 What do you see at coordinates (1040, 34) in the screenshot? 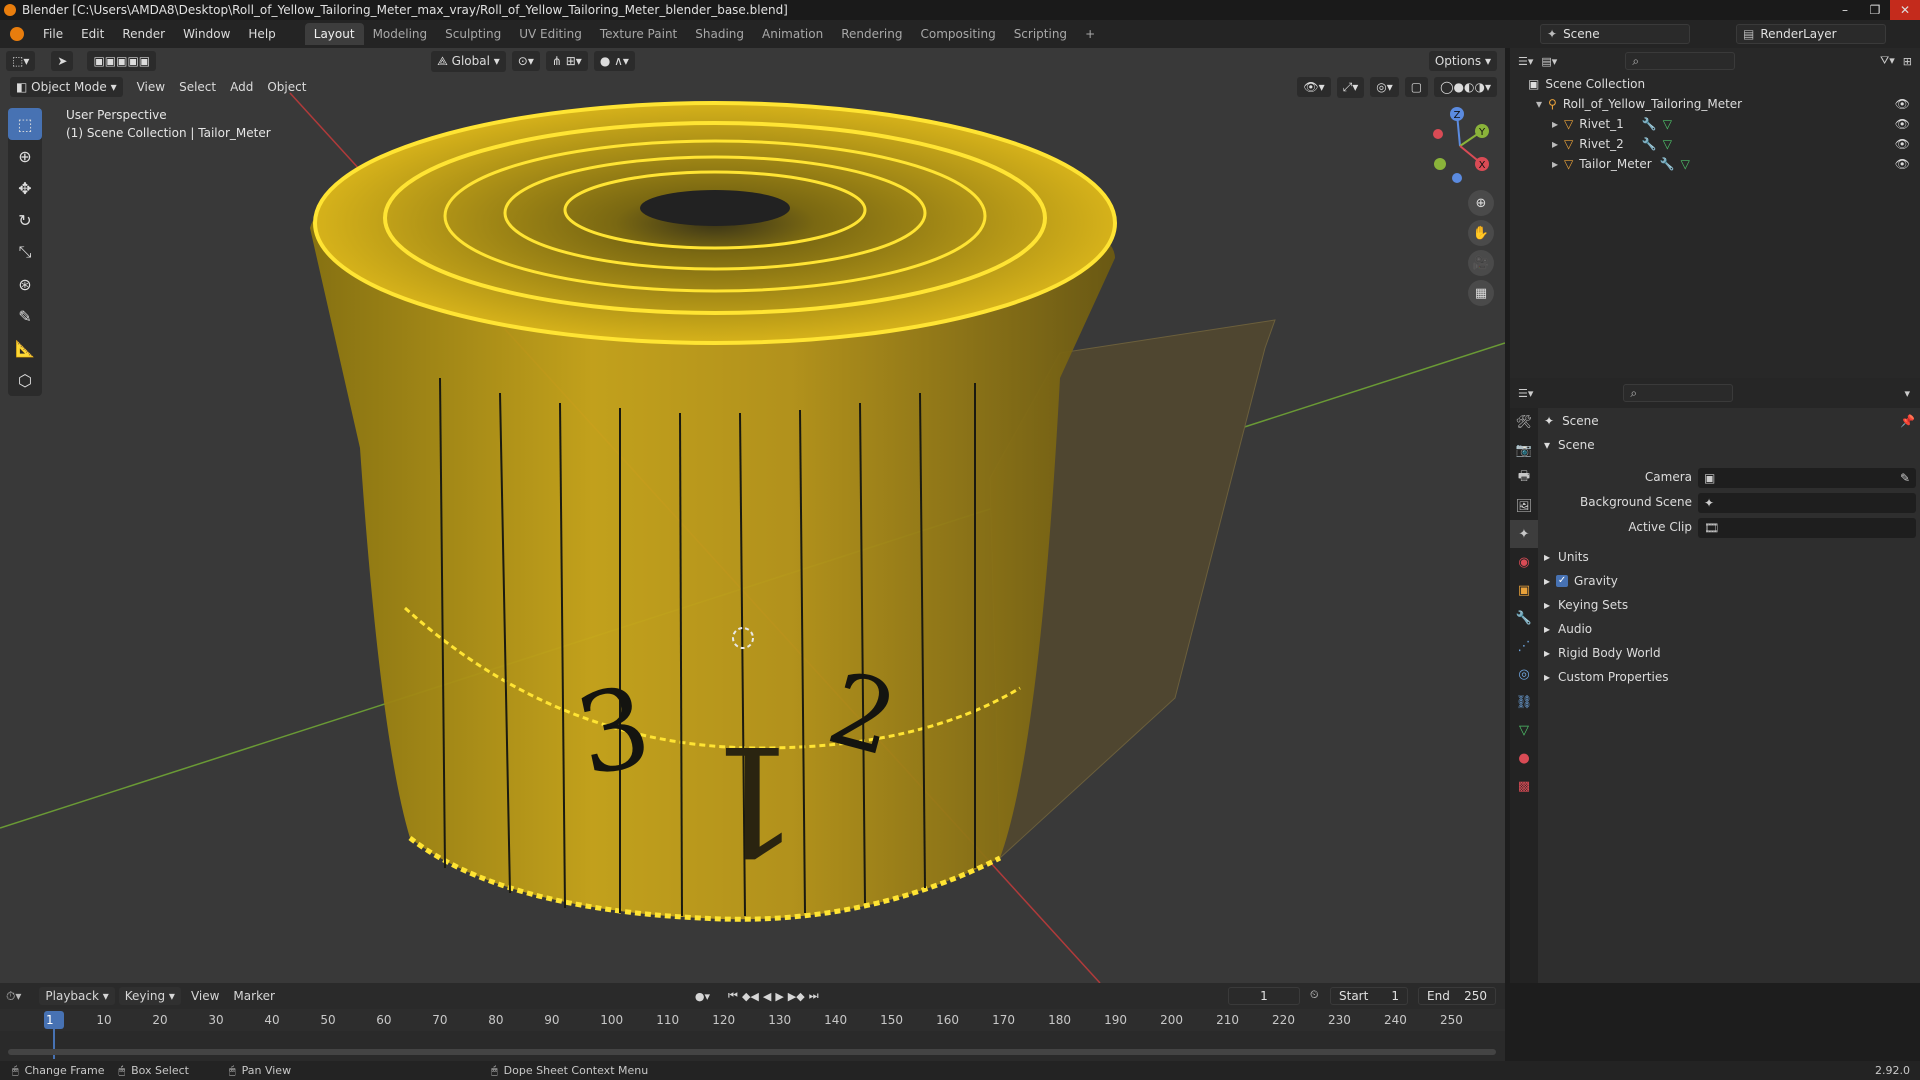
I see `tab-scripting: Scripting` at bounding box center [1040, 34].